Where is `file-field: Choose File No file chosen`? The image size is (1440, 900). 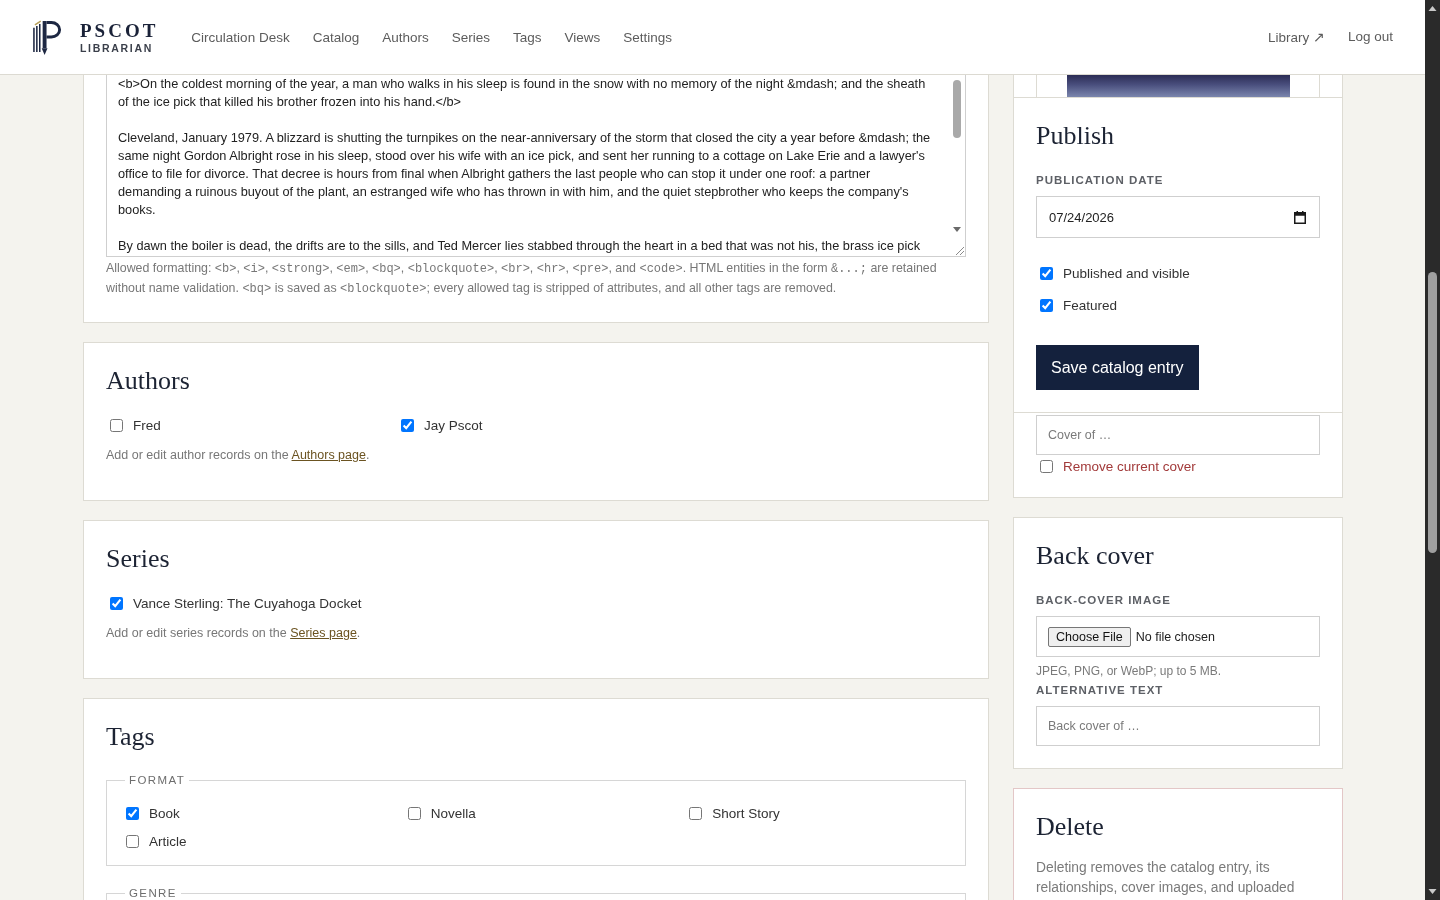
file-field: Choose File No file chosen is located at coordinates (1178, 636).